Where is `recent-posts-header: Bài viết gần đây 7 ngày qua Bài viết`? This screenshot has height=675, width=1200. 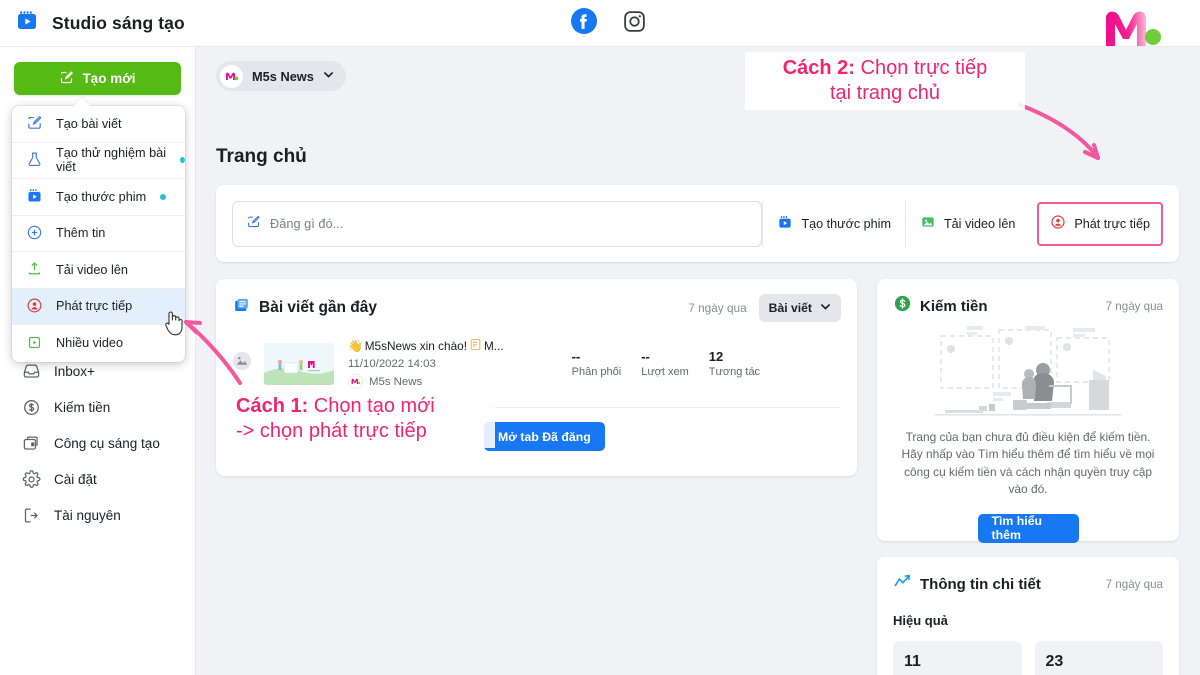 recent-posts-header: Bài viết gần đây 7 ngày qua Bài viết is located at coordinates (536, 300).